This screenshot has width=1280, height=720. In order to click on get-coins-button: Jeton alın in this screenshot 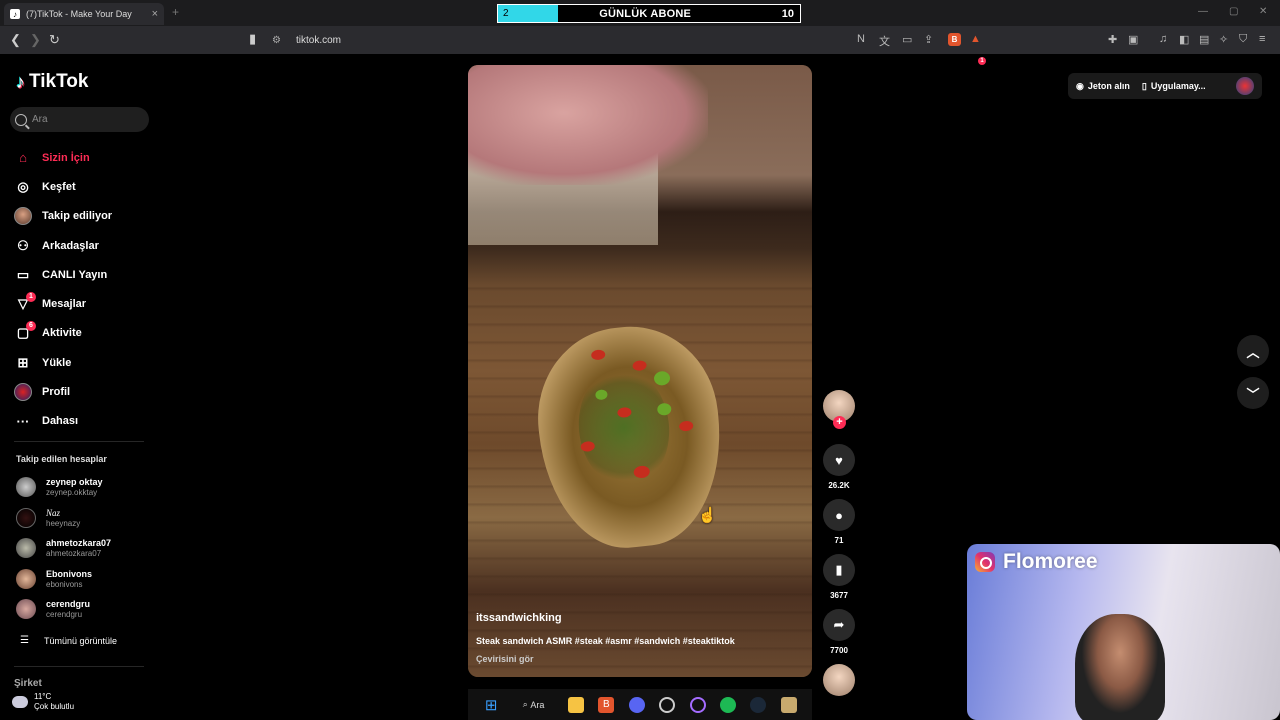, I will do `click(1109, 86)`.